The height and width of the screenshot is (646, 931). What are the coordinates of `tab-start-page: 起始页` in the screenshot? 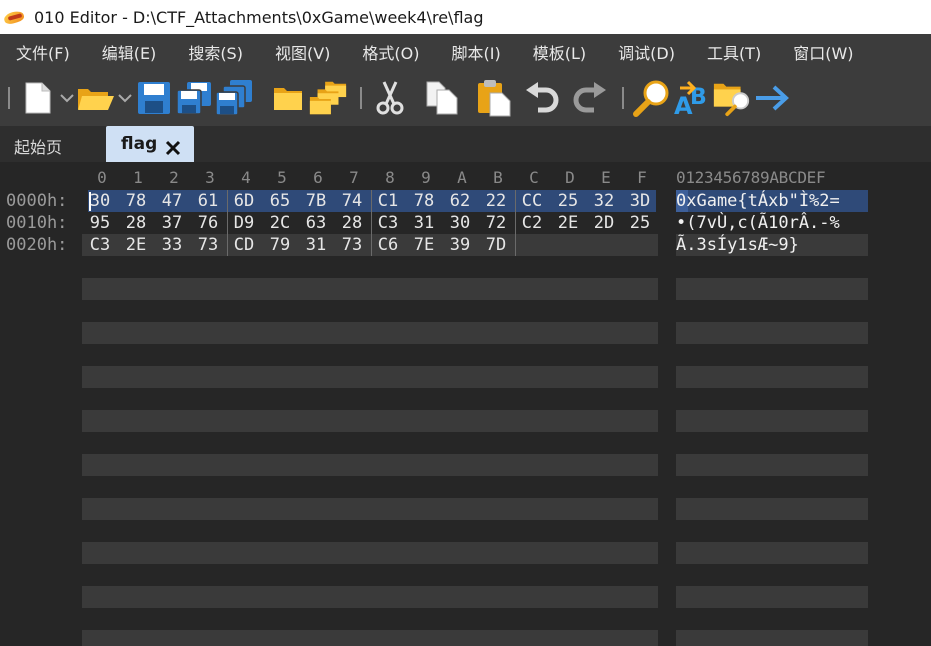 It's located at (38, 146).